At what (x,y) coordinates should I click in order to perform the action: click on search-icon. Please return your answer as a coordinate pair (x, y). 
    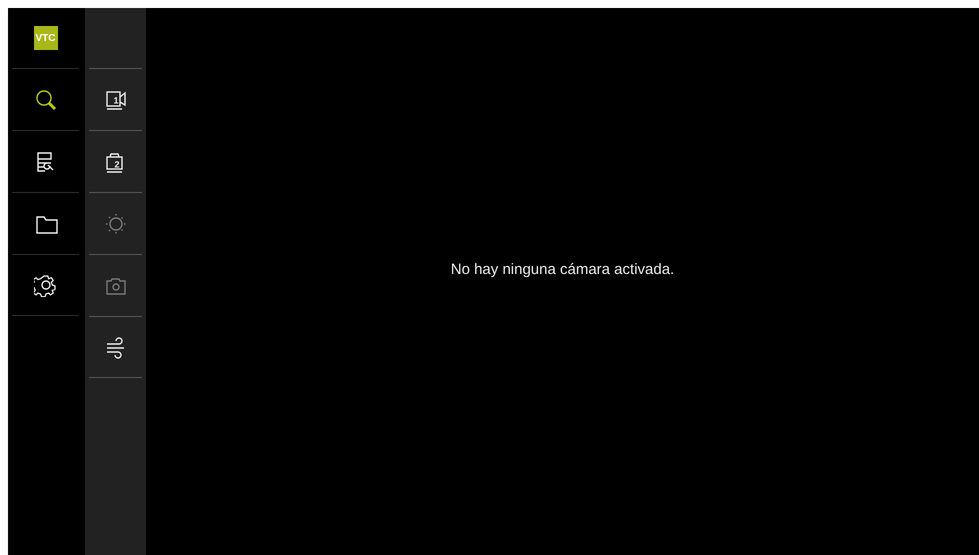
    Looking at the image, I should click on (46, 100).